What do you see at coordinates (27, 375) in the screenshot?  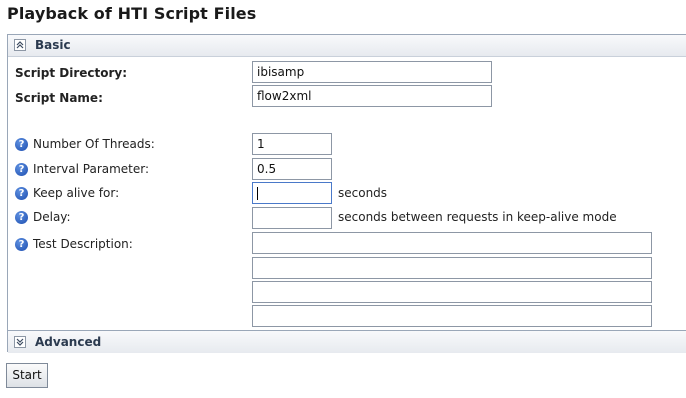 I see `start-button: Start` at bounding box center [27, 375].